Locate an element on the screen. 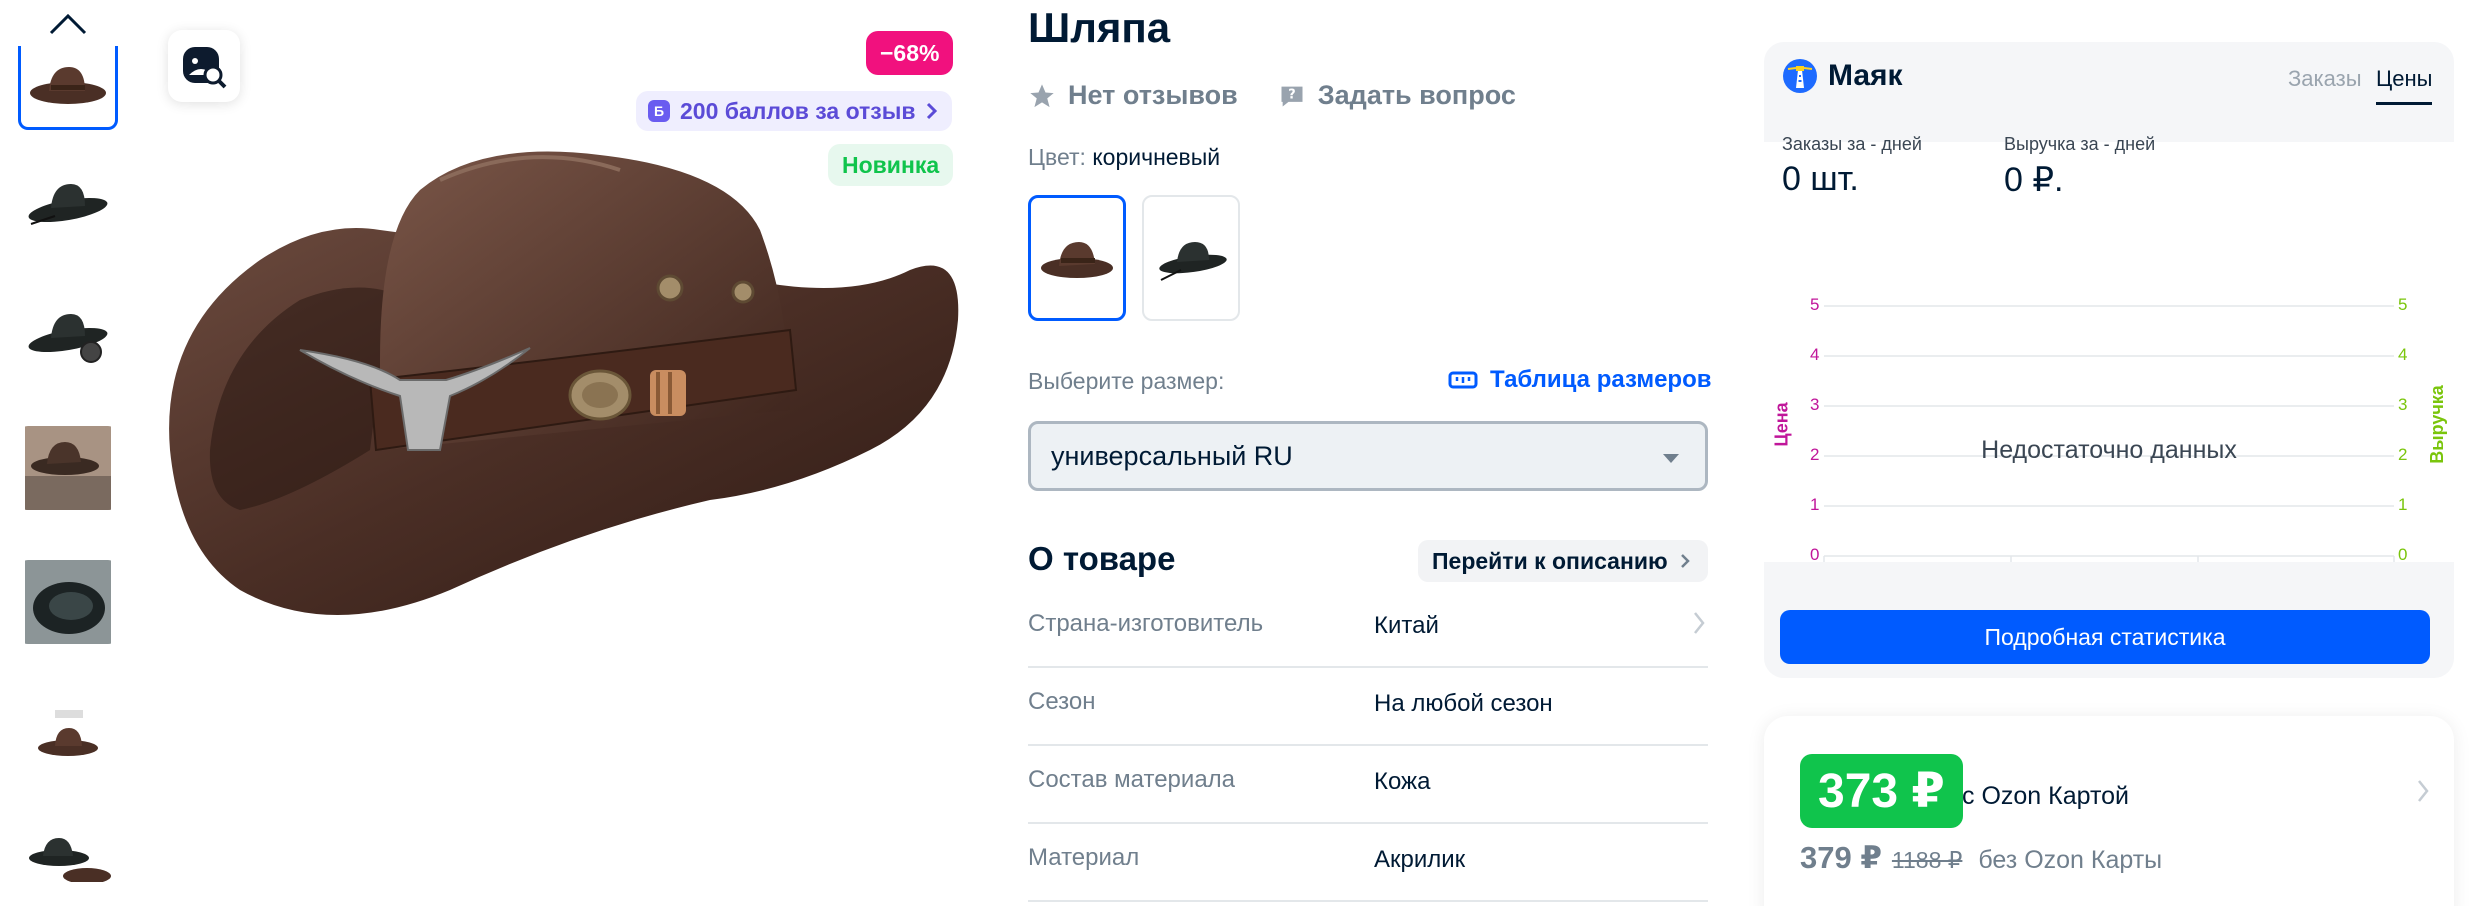  ruler-icon is located at coordinates (1463, 380).